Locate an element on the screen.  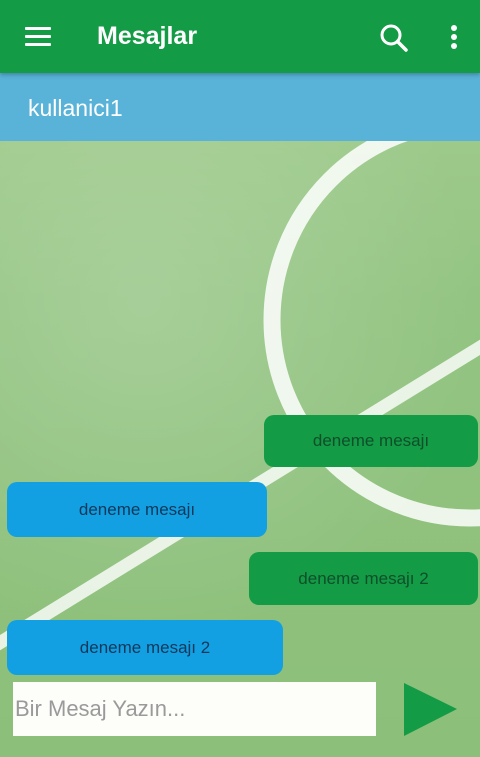
message-bubble-received: deneme mesajı 2 is located at coordinates (145, 647).